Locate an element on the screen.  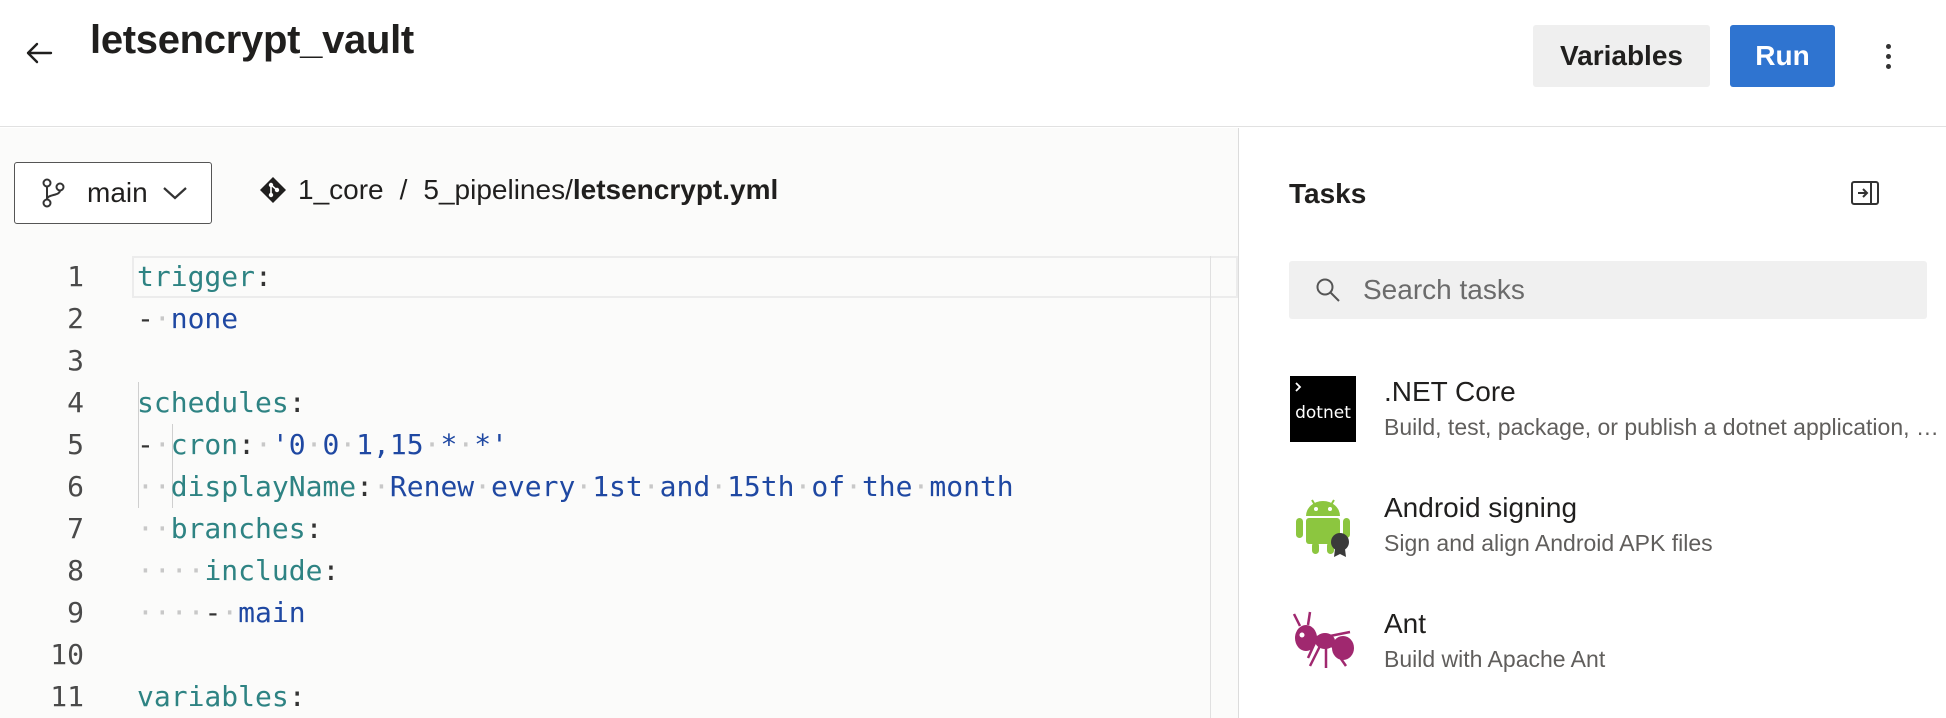
code-line: 10 is located at coordinates (605, 655).